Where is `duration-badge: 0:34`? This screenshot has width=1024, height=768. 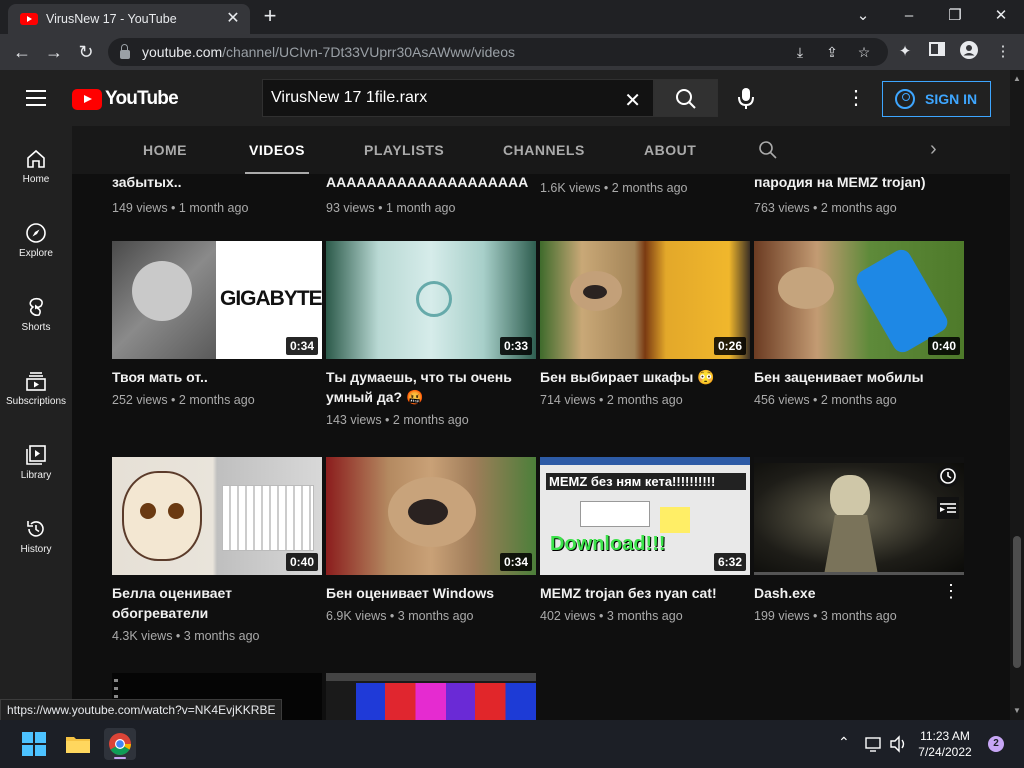 duration-badge: 0:34 is located at coordinates (301, 346).